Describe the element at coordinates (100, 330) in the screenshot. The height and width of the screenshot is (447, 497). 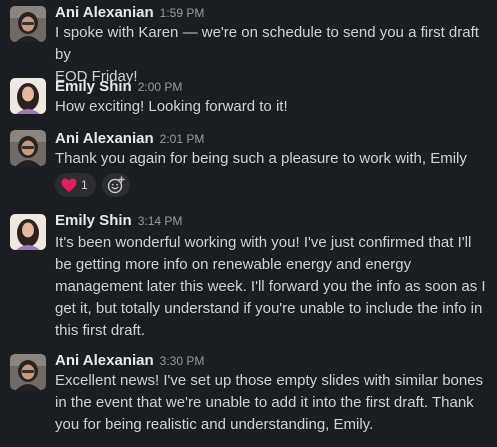
I see `message-line: this first draft.` at that location.